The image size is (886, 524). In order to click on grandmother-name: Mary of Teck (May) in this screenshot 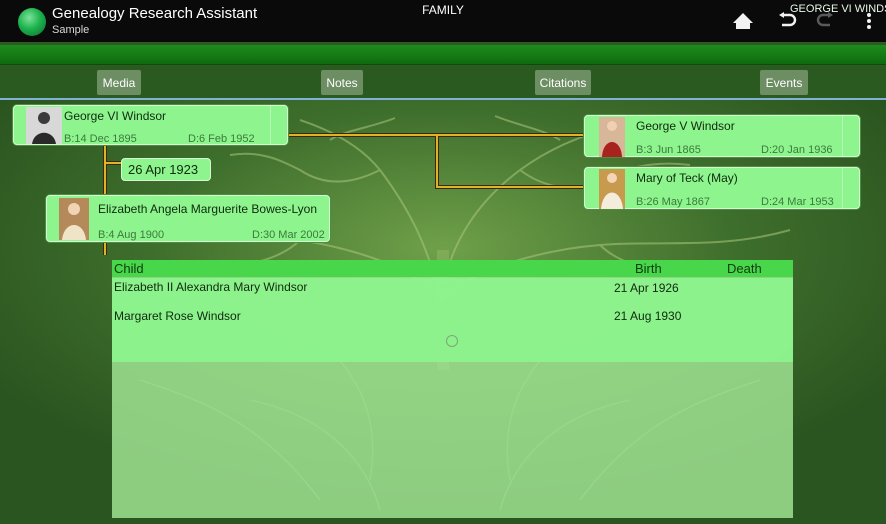, I will do `click(687, 178)`.